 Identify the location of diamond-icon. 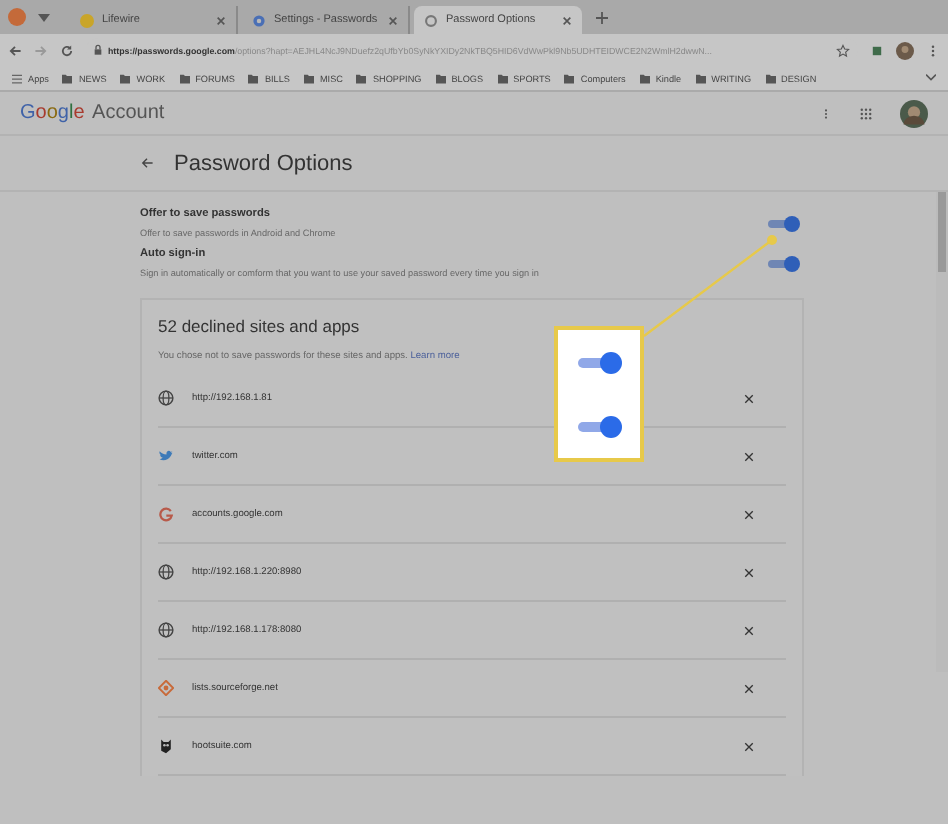
(166, 688).